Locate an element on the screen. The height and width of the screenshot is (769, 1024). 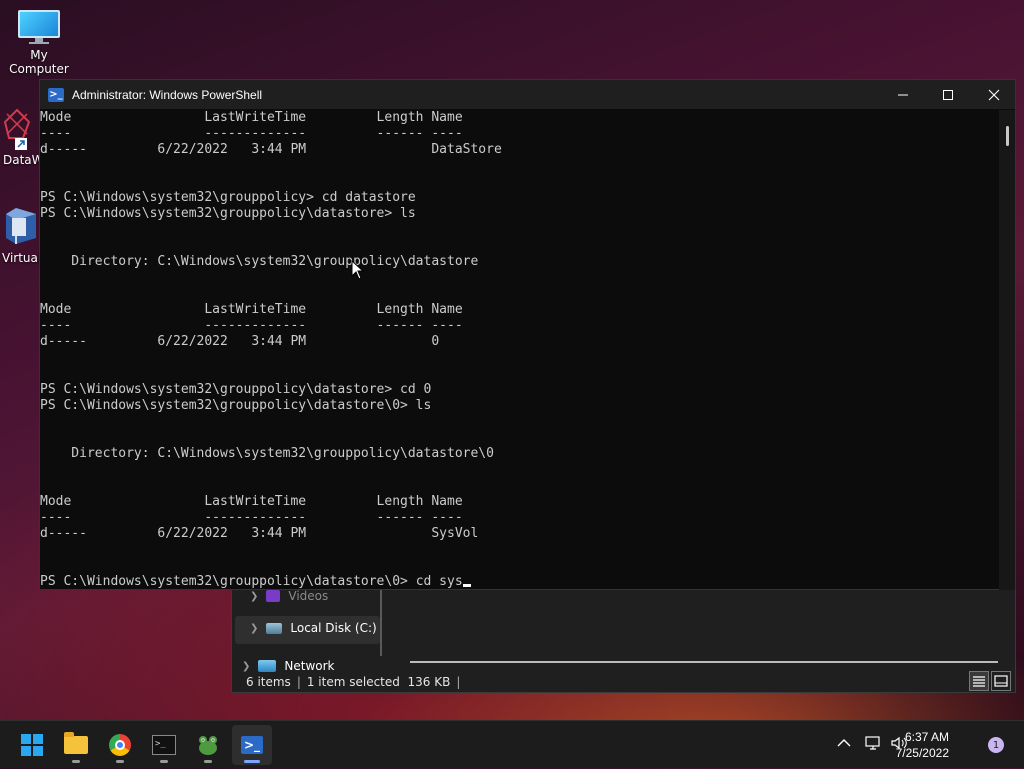
start-button is located at coordinates (32, 745).